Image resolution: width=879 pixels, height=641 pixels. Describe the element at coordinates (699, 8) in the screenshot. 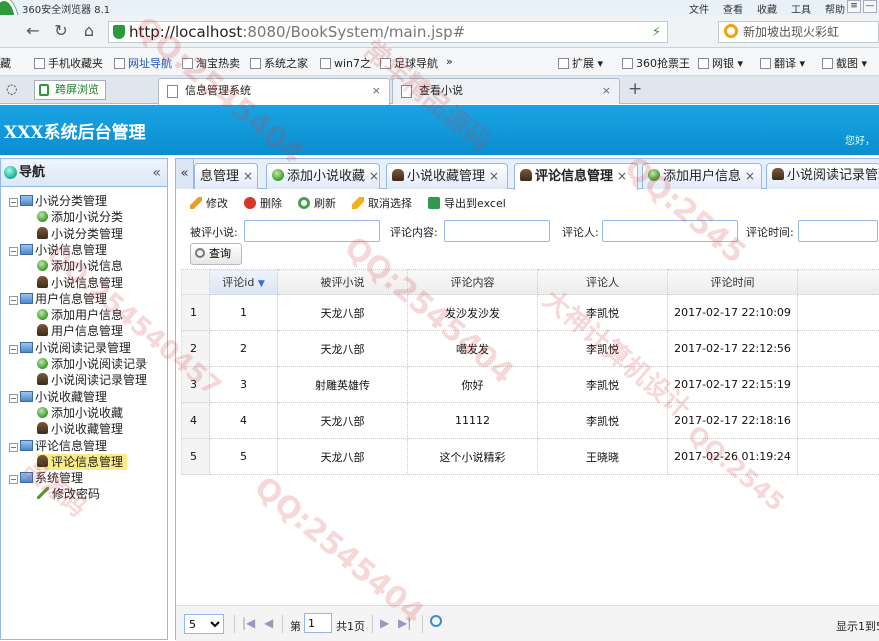

I see `menu-file: 文件` at that location.